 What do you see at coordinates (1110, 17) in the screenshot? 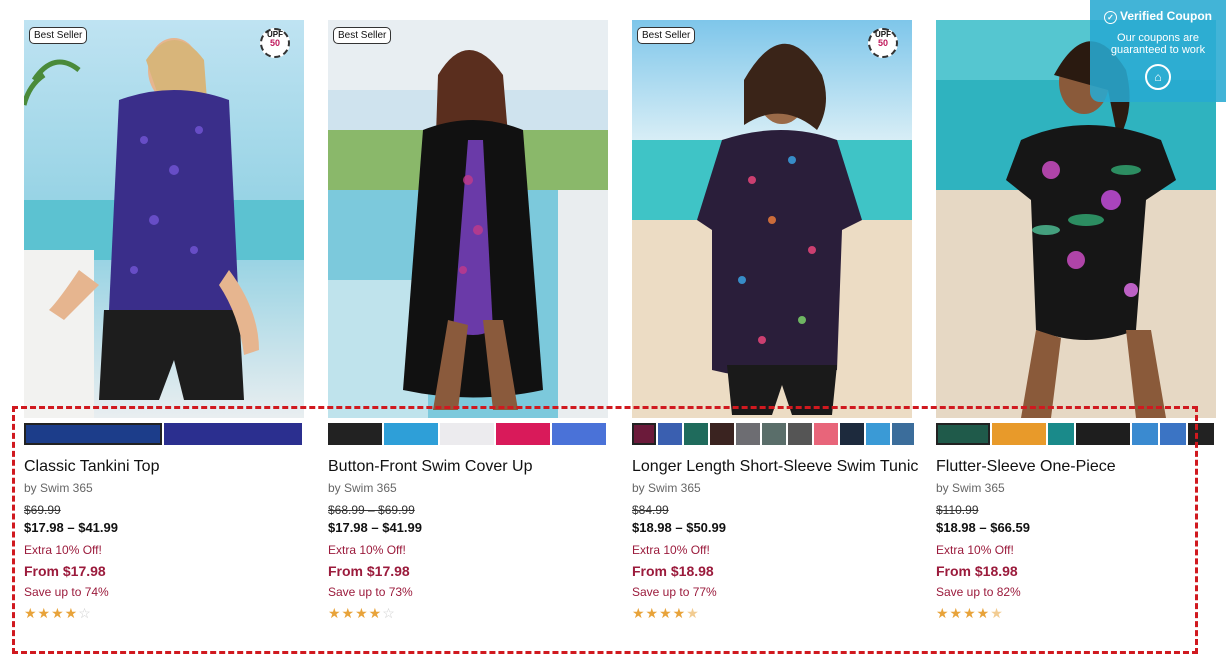
I see `check-circle-icon: ✓` at bounding box center [1110, 17].